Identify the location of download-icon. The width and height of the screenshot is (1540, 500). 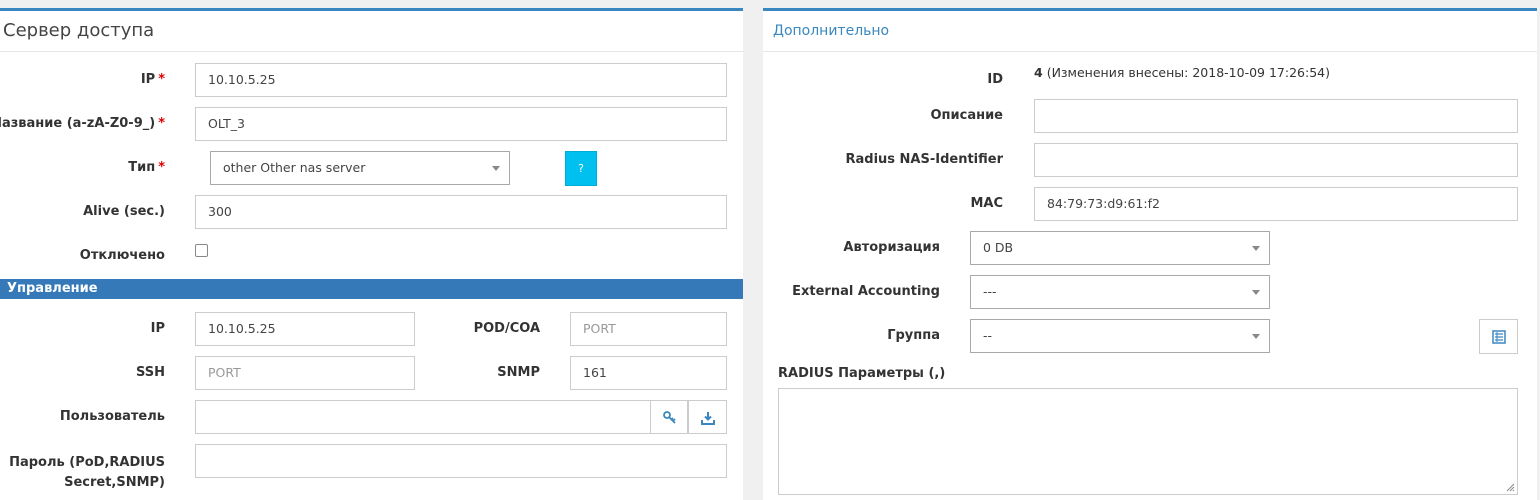
(708, 418).